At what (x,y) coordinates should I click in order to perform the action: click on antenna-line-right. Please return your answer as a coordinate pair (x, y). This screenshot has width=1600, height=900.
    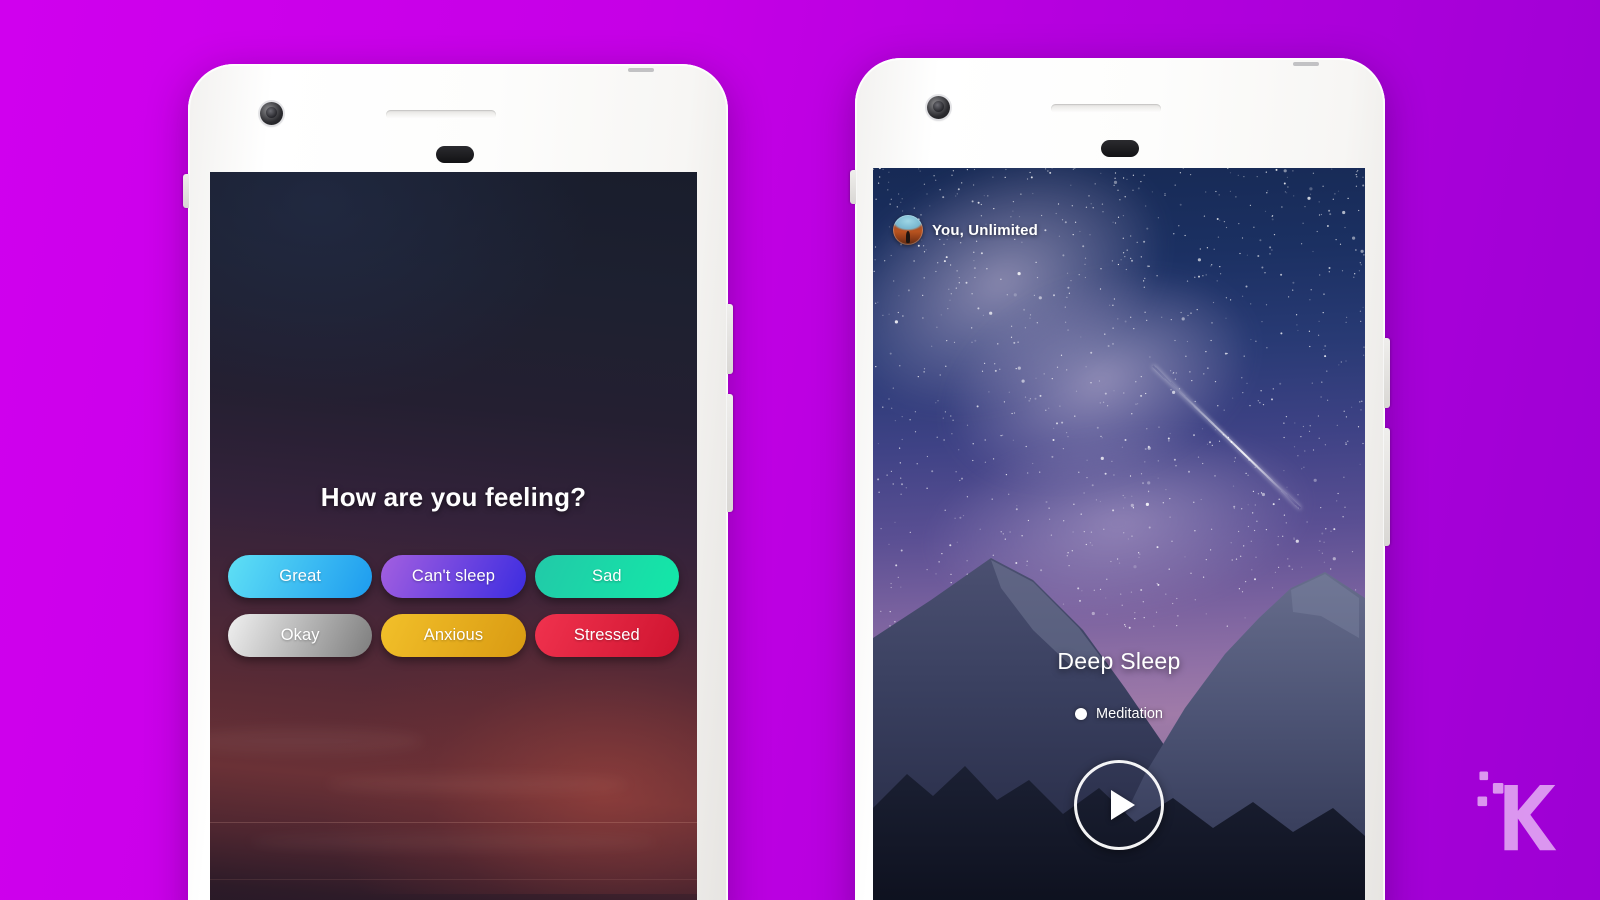
    Looking at the image, I should click on (1306, 64).